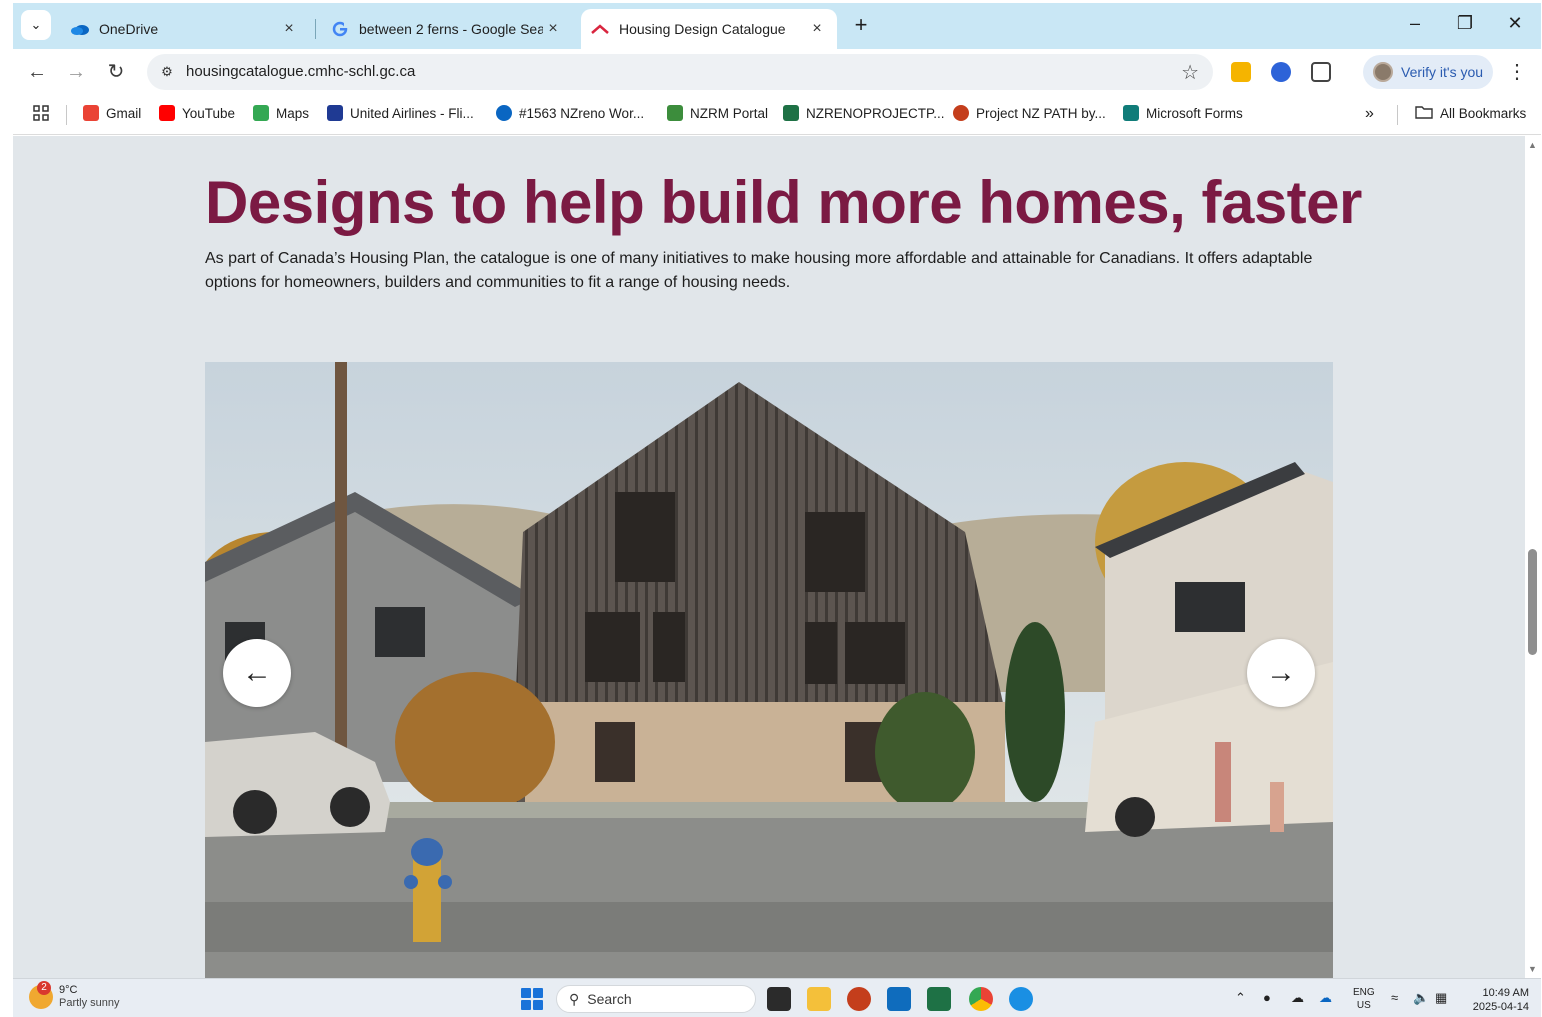 This screenshot has width=1542, height=1017. I want to click on extension-zoom-icon, so click(1281, 72).